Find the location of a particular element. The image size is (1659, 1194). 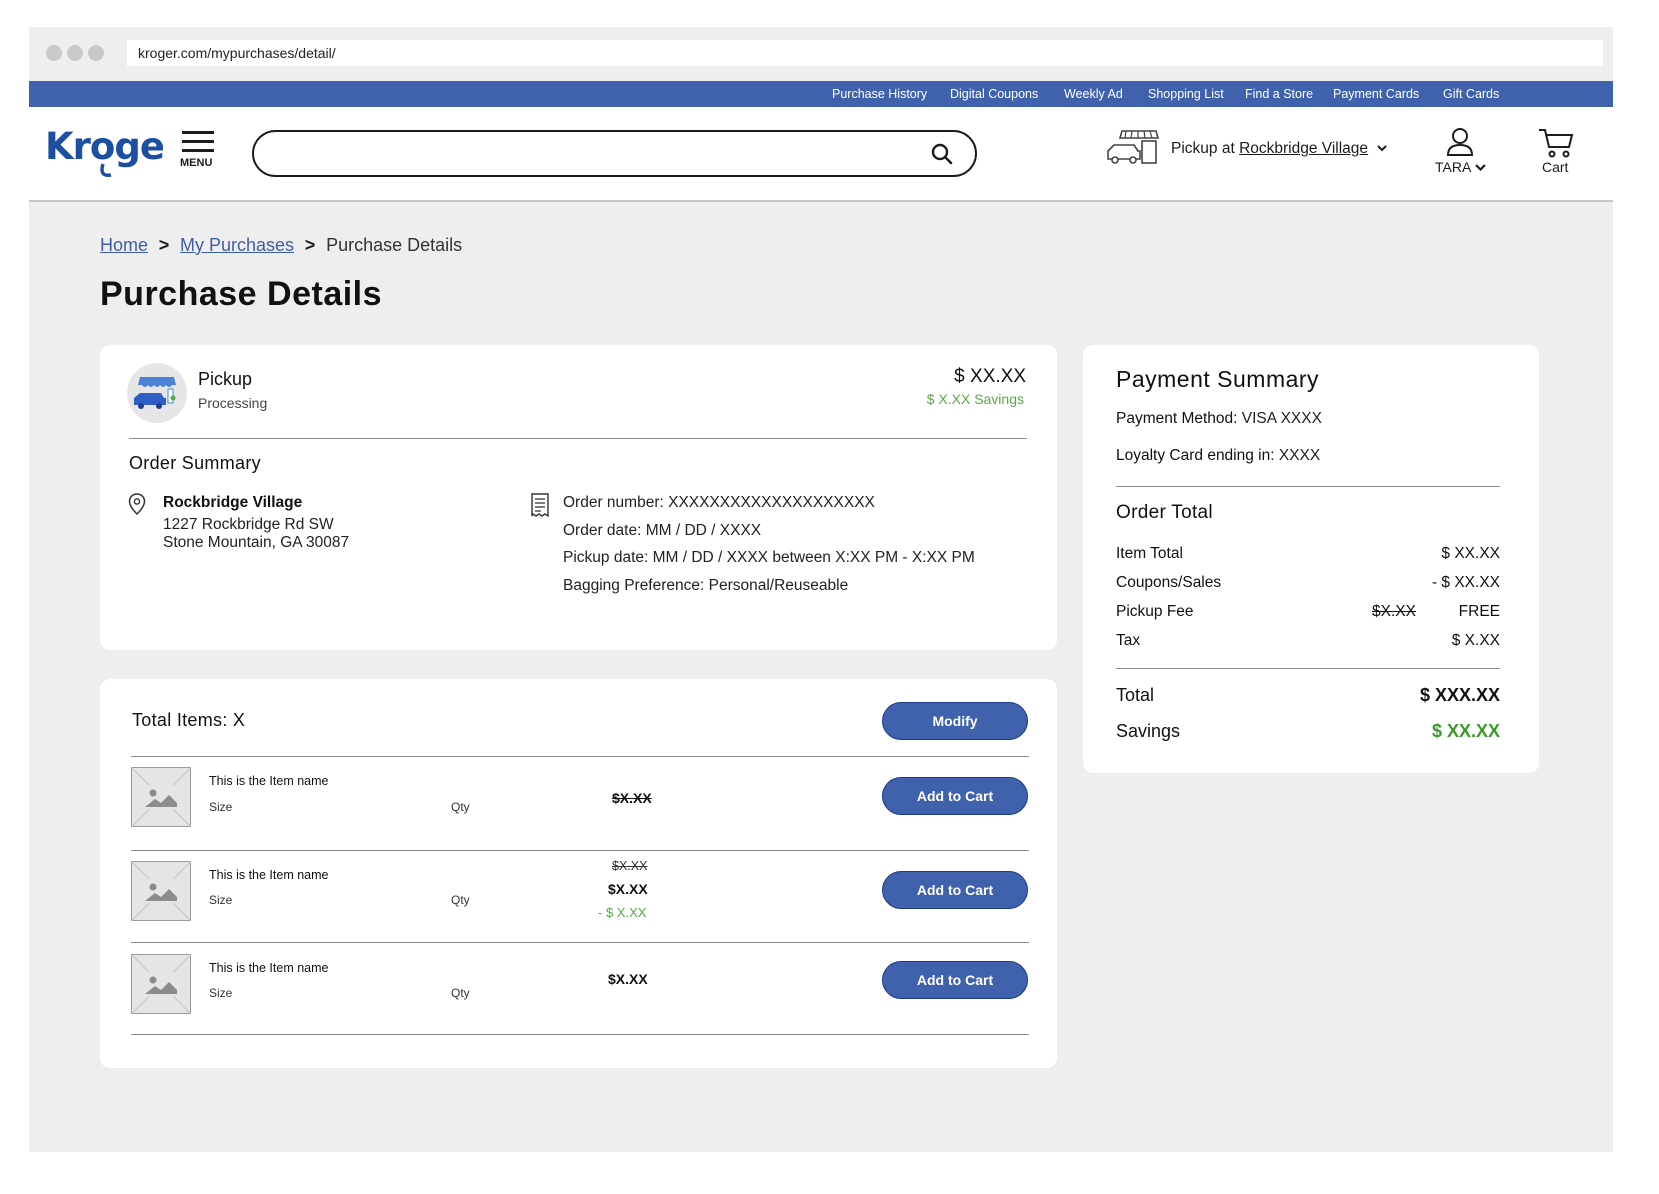

hamburger-icon is located at coordinates (198, 132).